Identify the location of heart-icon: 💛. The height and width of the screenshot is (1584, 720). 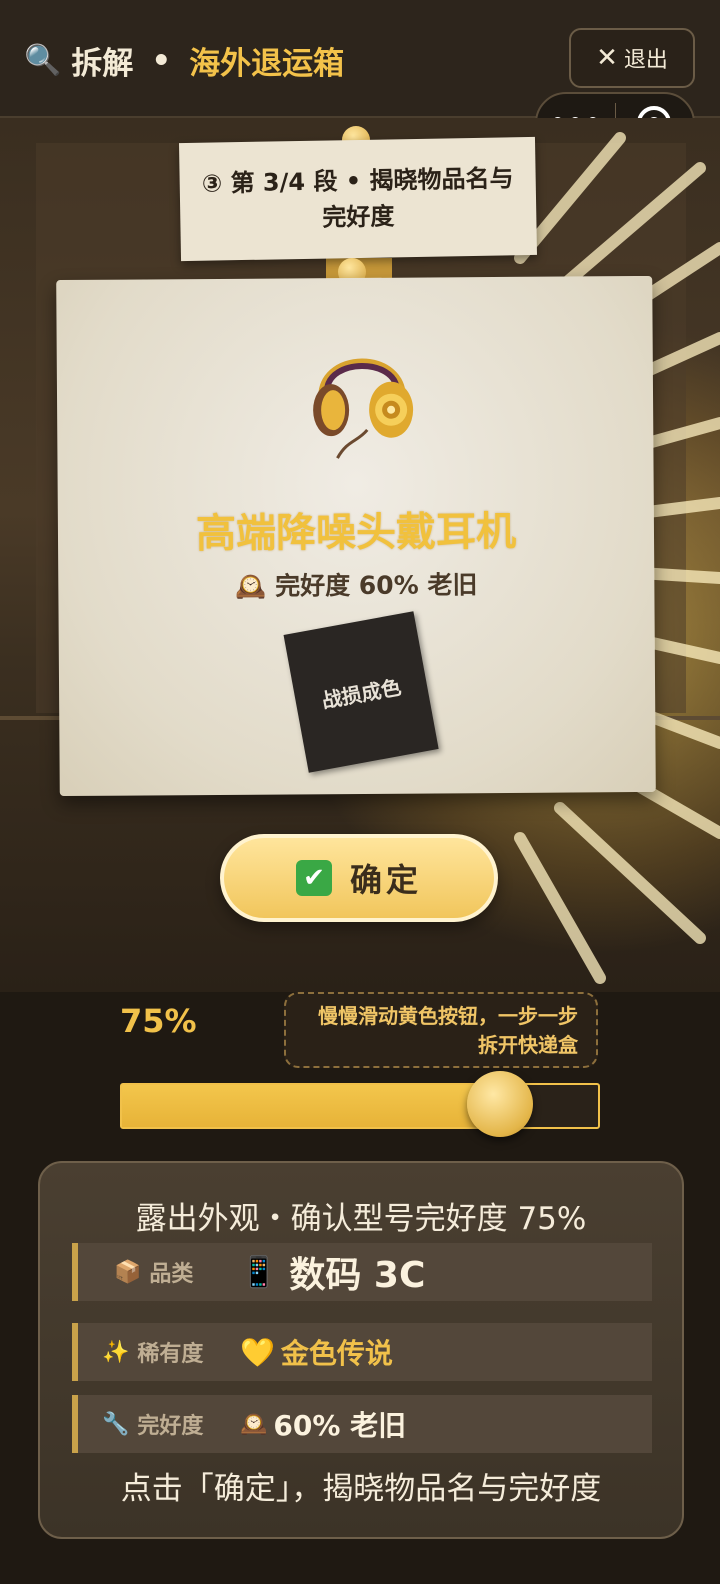
(257, 1352).